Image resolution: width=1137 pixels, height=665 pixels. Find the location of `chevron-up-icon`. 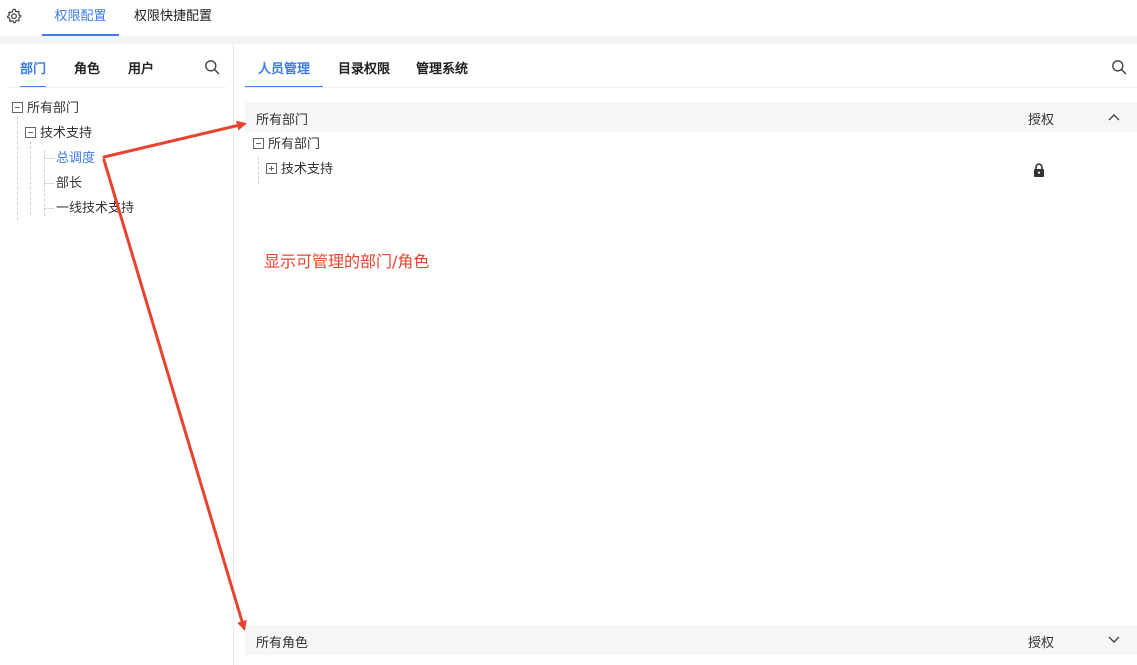

chevron-up-icon is located at coordinates (1114, 117).